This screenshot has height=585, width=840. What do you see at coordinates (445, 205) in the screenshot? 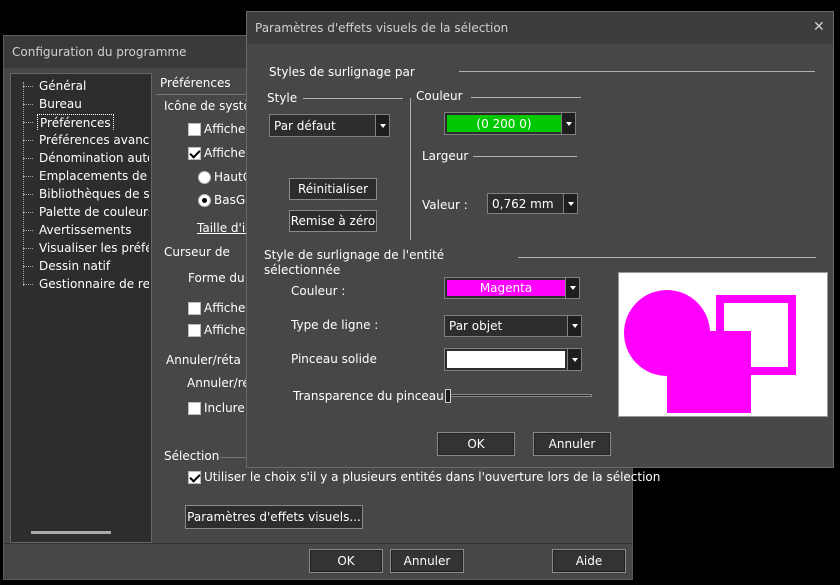
I see `value-label: Valeur :` at bounding box center [445, 205].